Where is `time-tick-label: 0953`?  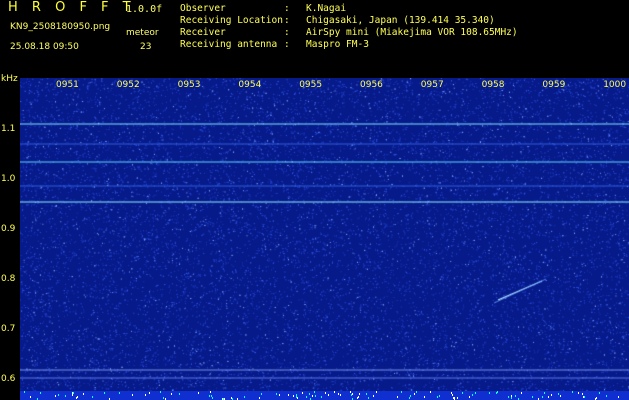
time-tick-label: 0953 is located at coordinates (189, 85).